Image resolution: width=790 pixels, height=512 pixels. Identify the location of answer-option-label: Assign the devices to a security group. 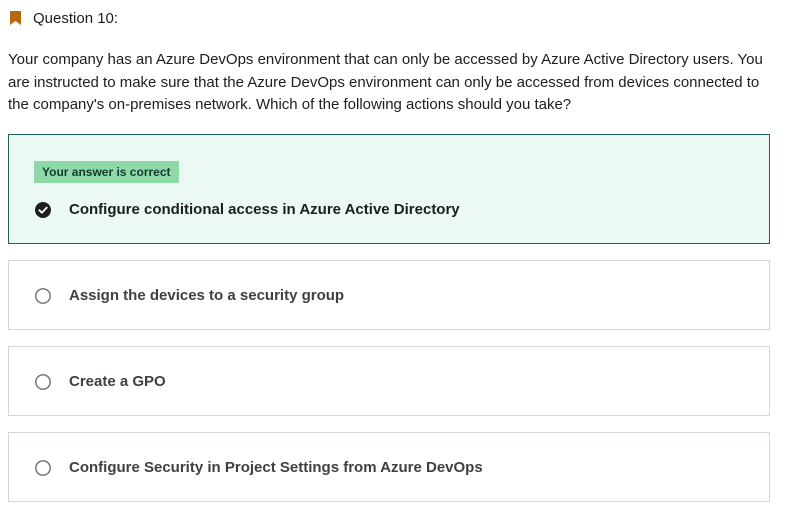
(207, 295).